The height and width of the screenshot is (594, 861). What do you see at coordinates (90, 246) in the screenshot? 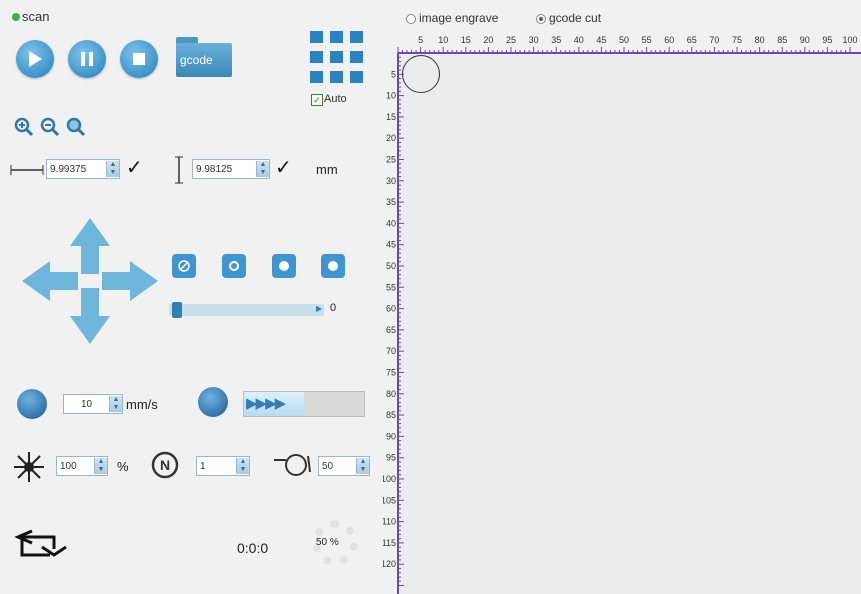
I see `jog-up-arrow` at bounding box center [90, 246].